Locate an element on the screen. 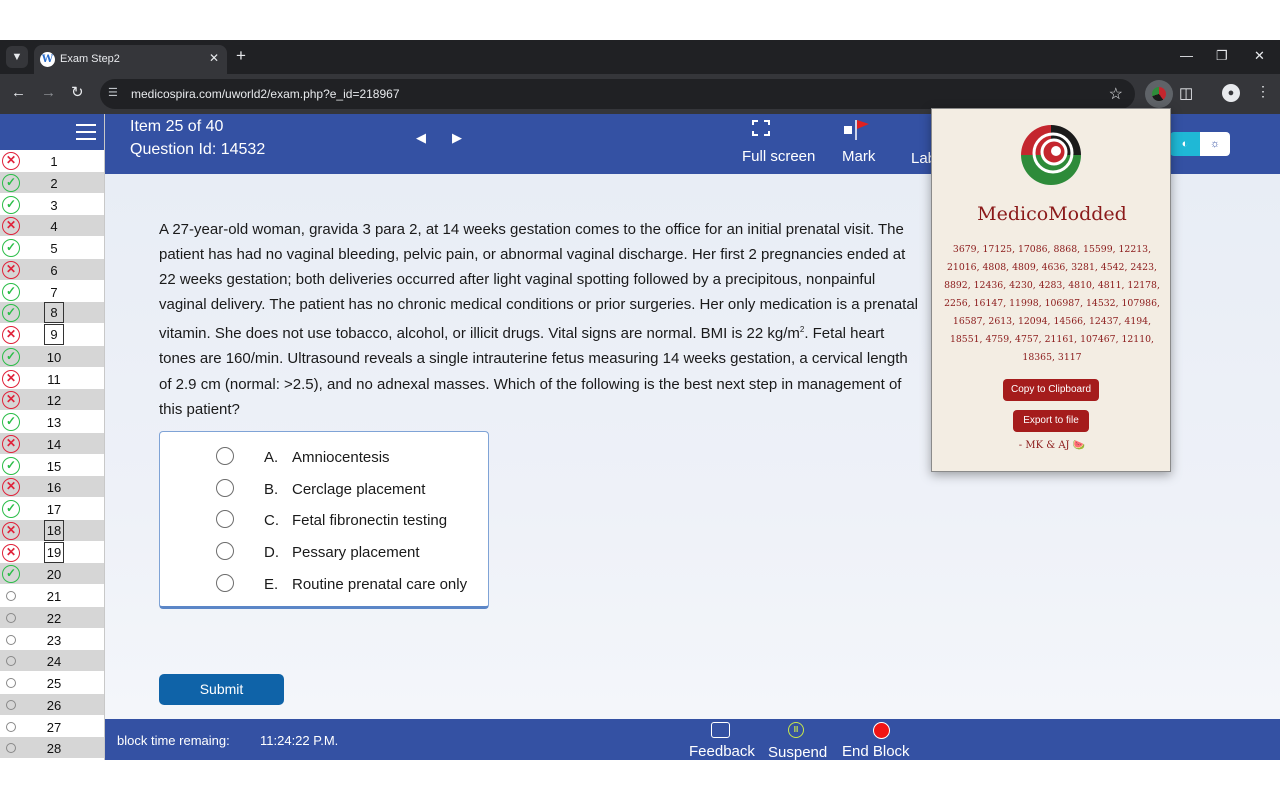 The image size is (1280, 800). question-list-item: 22 is located at coordinates (52, 617).